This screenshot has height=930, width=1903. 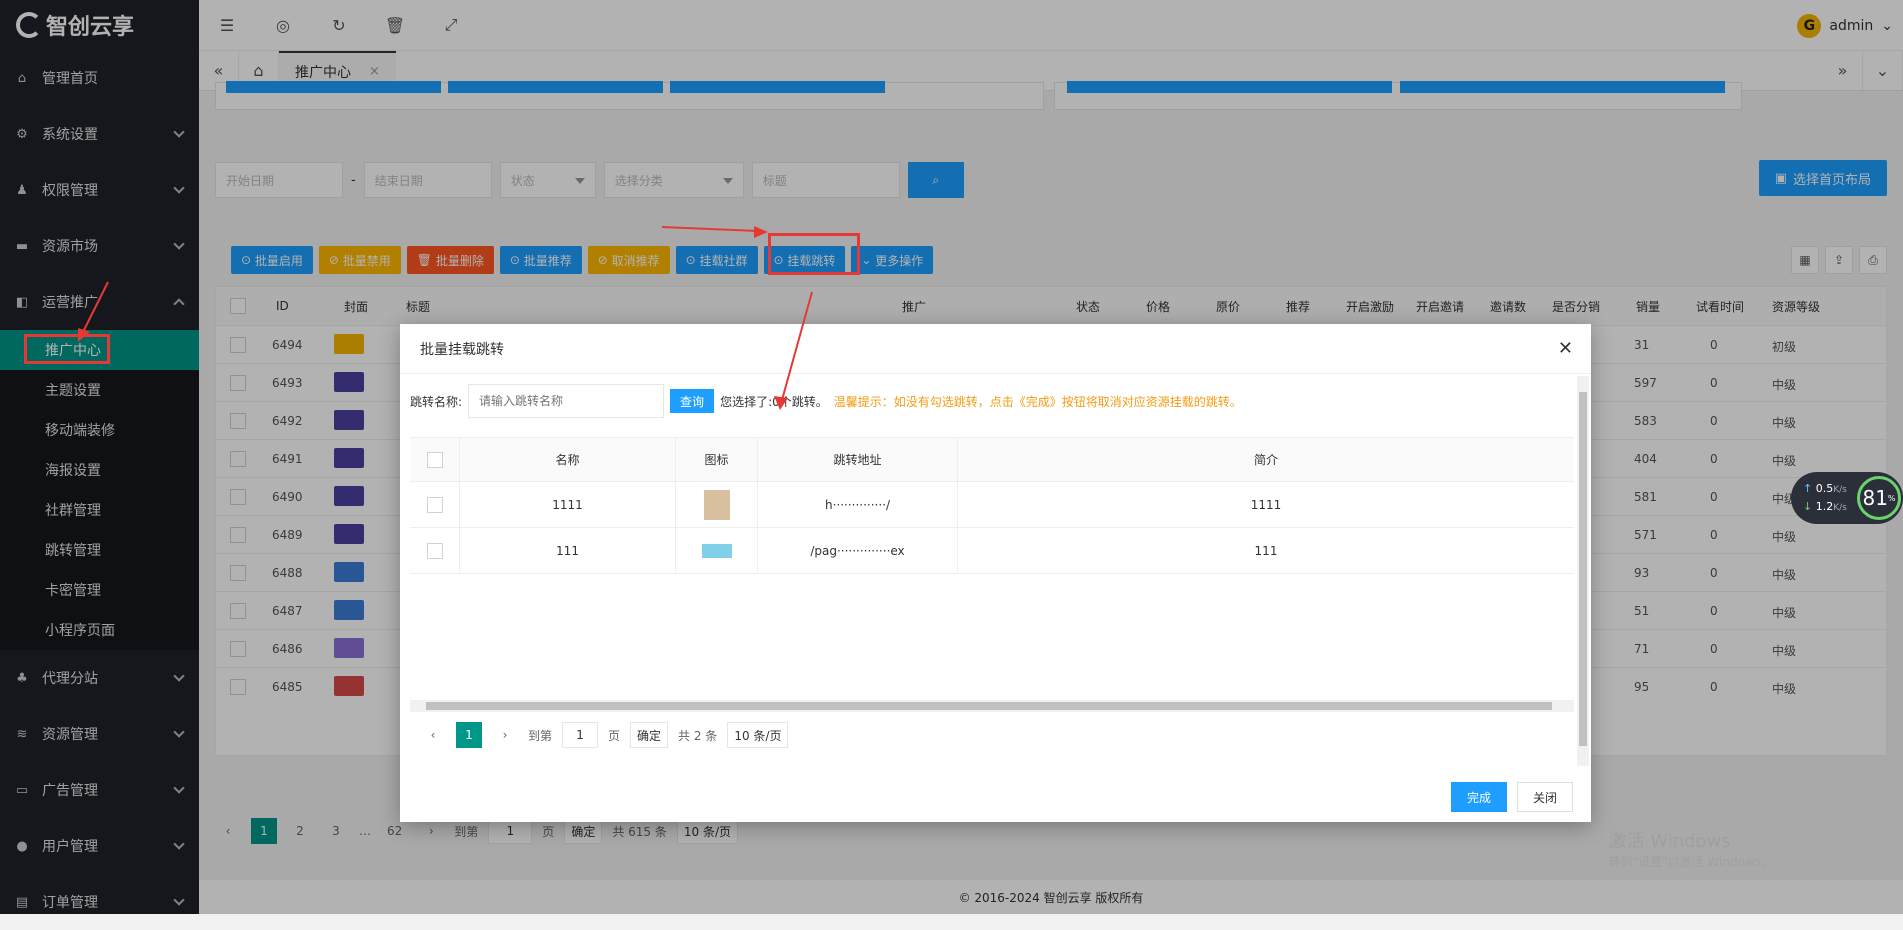 What do you see at coordinates (692, 401) in the screenshot?
I see `query-button: 查询` at bounding box center [692, 401].